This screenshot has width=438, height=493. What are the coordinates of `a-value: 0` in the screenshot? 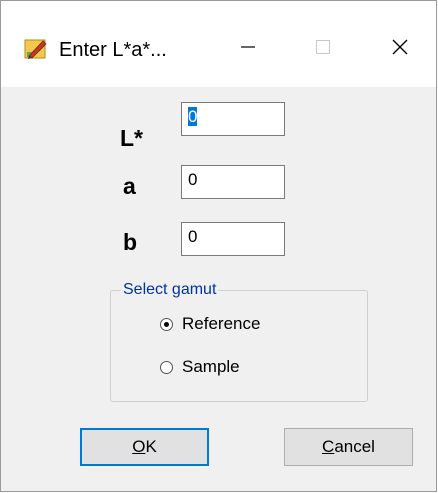 It's located at (193, 179).